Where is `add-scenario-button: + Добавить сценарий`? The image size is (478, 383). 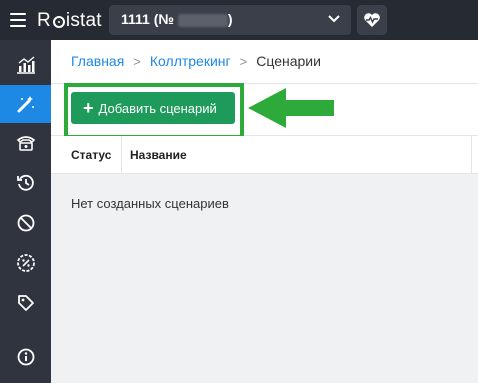
add-scenario-button: + Добавить сценарий is located at coordinates (153, 108).